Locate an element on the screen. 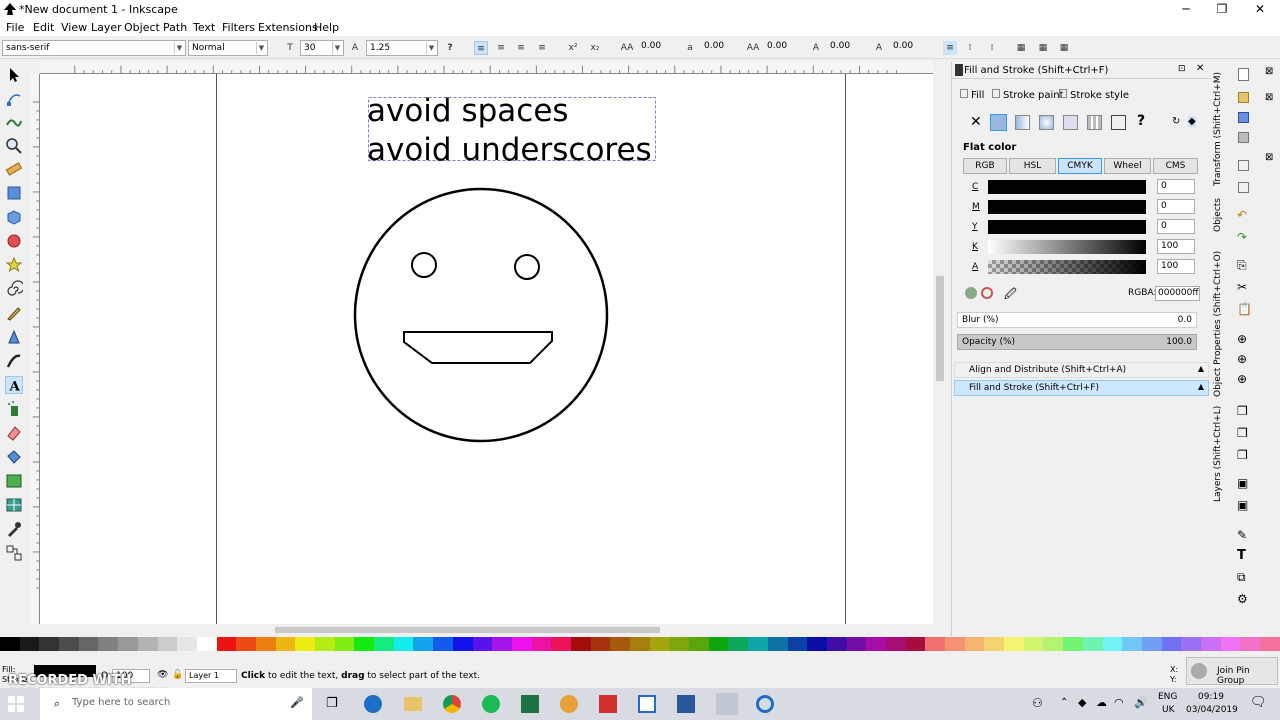  inkscape-taskbar-icon is located at coordinates (727, 704).